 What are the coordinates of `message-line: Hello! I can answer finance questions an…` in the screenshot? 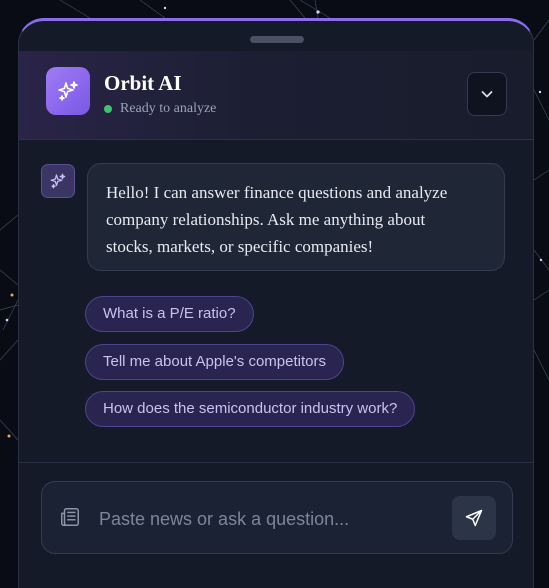 It's located at (277, 192).